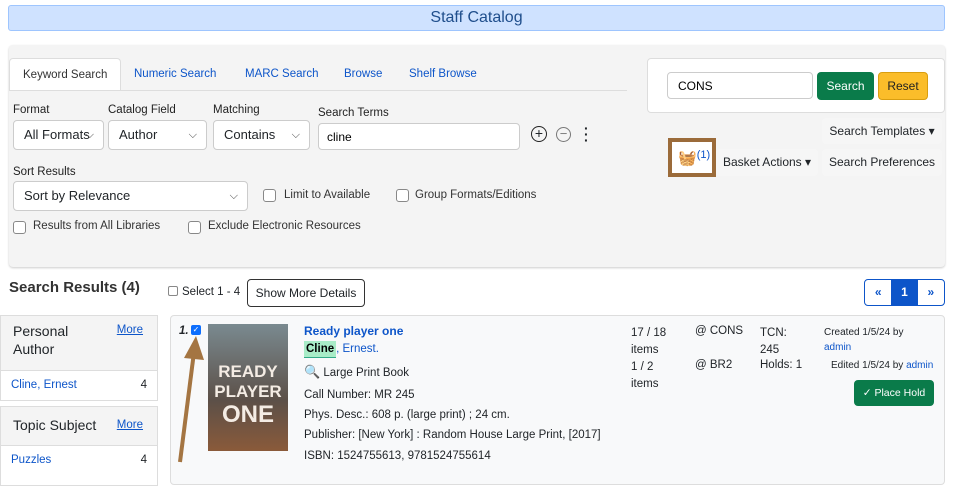 The height and width of the screenshot is (486, 959). Describe the element at coordinates (44, 385) in the screenshot. I see `facet-item-label: Cline, Ernest` at that location.